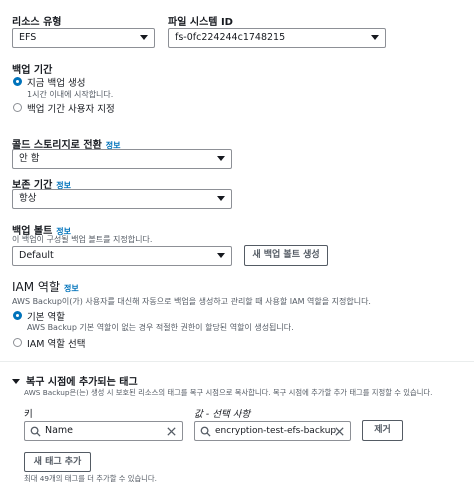 This screenshot has height=485, width=474. Describe the element at coordinates (56, 83) in the screenshot. I see `backup-now-label: 지금 백업 생성` at that location.